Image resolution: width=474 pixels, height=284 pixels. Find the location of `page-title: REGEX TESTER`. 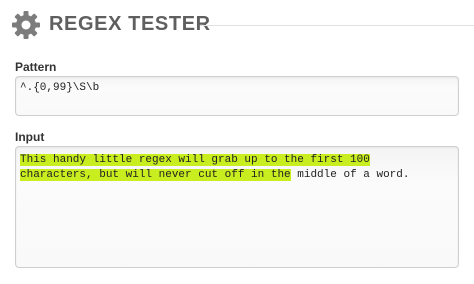

page-title: REGEX TESTER is located at coordinates (130, 24).